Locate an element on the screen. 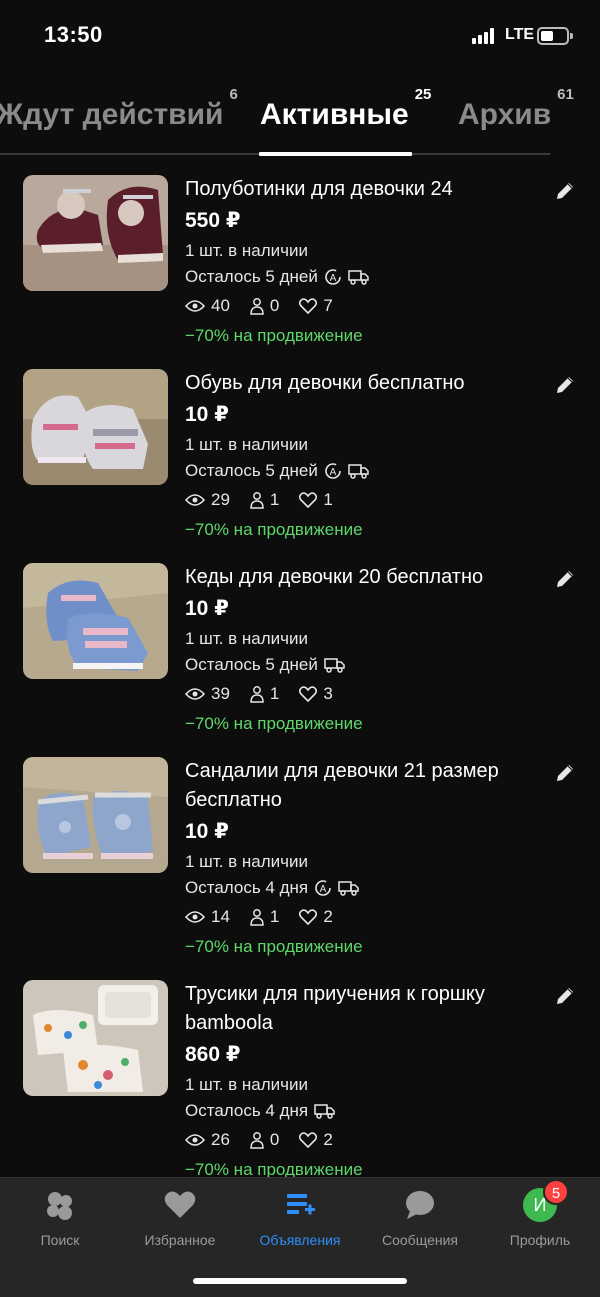  status-bar: 13:50 LTE is located at coordinates (300, 36).